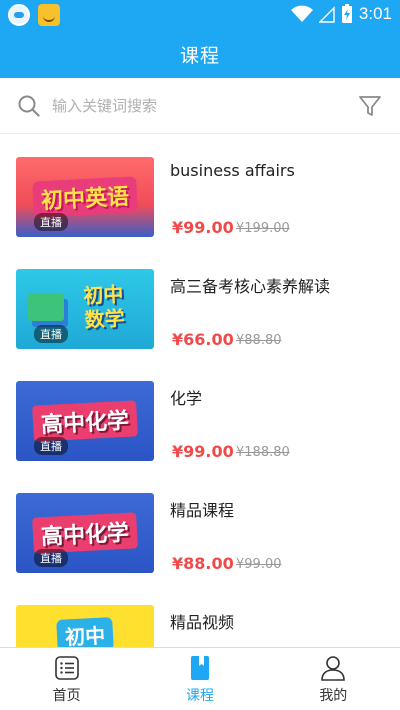  I want to click on page-title: 课程, so click(199, 55).